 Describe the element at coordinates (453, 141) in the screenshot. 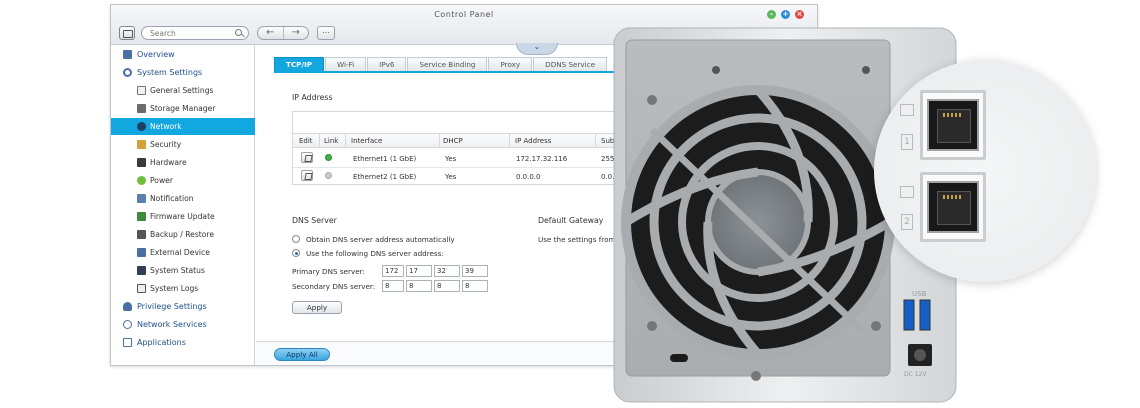

I see `column-header-dhcp: DHCP` at that location.